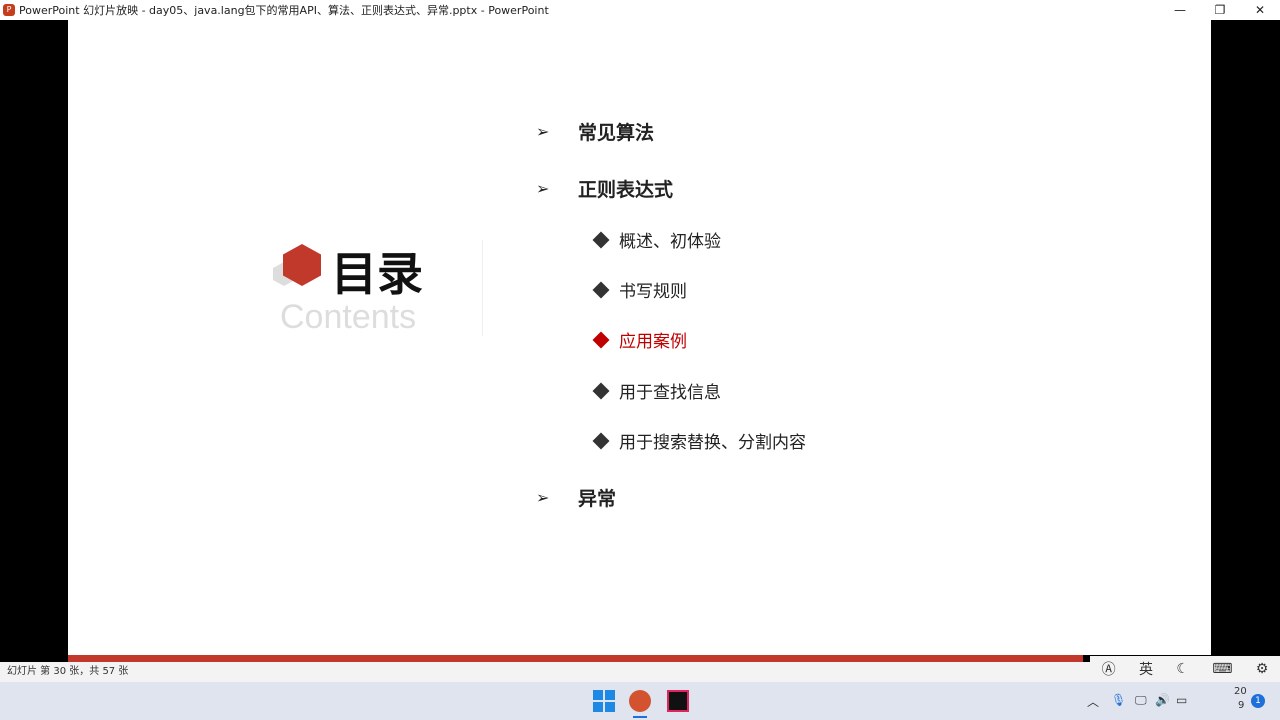 The width and height of the screenshot is (1280, 720). What do you see at coordinates (348, 317) in the screenshot?
I see `slide-subheading: Contents` at bounding box center [348, 317].